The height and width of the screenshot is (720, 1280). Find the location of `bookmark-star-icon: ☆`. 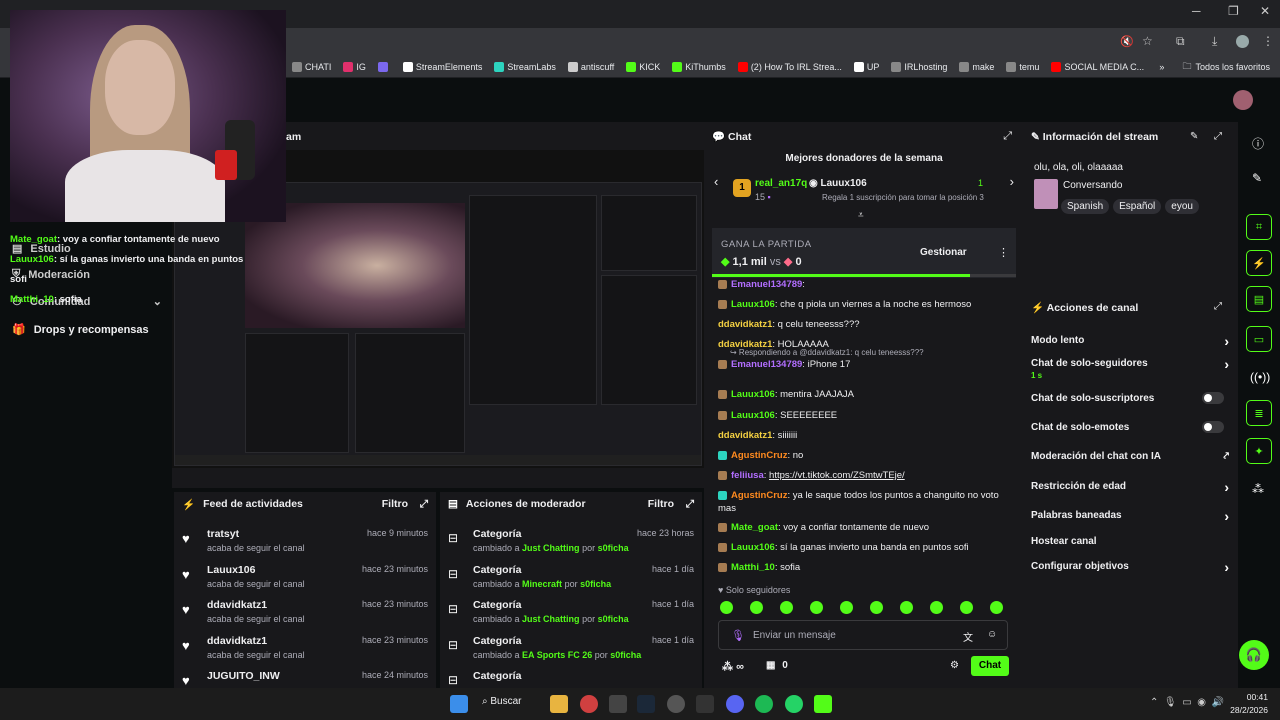

bookmark-star-icon: ☆ is located at coordinates (1147, 41).